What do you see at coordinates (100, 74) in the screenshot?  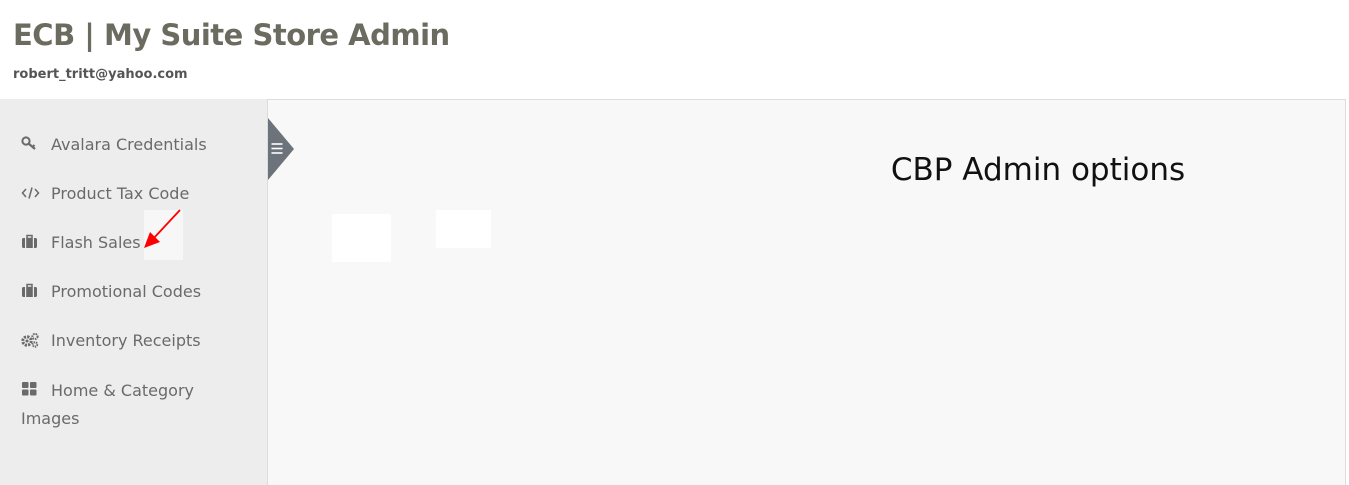 I see `user-email: robert_tritt@yahoo.com` at bounding box center [100, 74].